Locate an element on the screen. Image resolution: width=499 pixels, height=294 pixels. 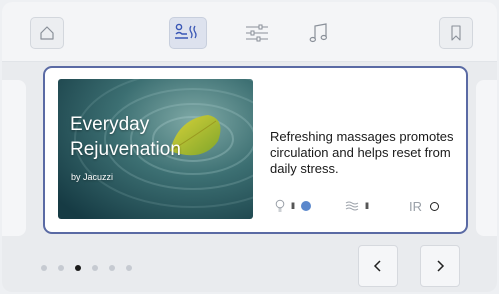
jets-level: II is located at coordinates (367, 206).